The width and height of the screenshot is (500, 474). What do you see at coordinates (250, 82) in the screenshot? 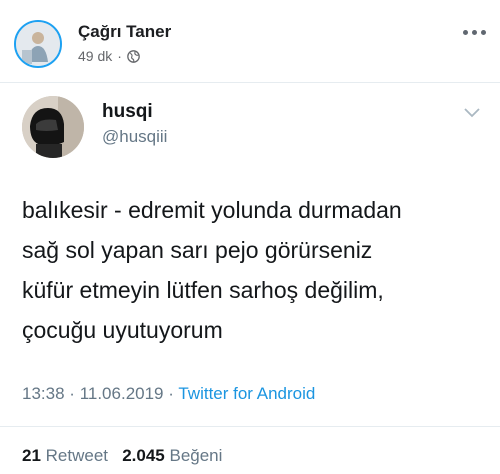
I see `top-divider` at bounding box center [250, 82].